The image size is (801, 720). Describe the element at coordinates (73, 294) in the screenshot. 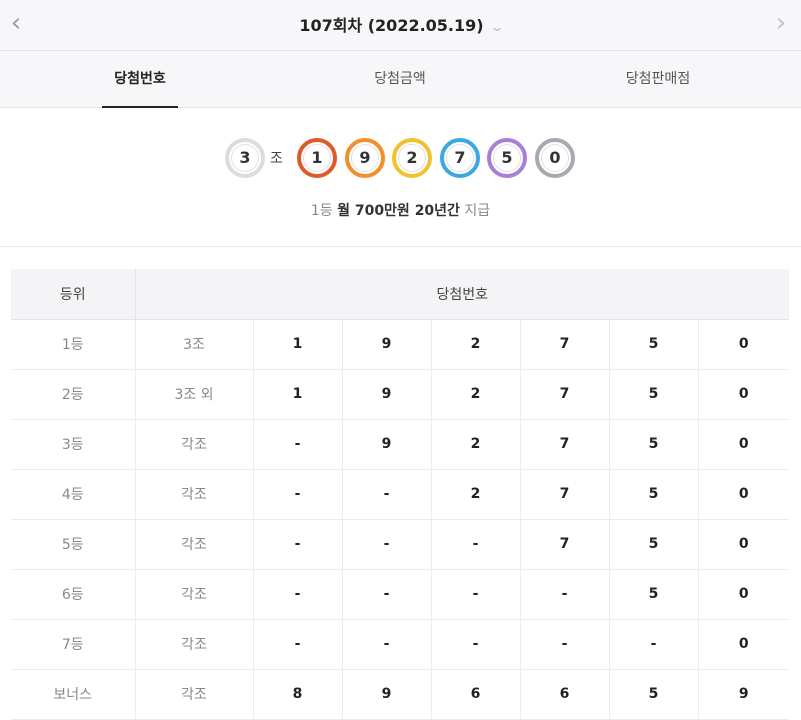

I see `rank-column-header: 등위` at that location.